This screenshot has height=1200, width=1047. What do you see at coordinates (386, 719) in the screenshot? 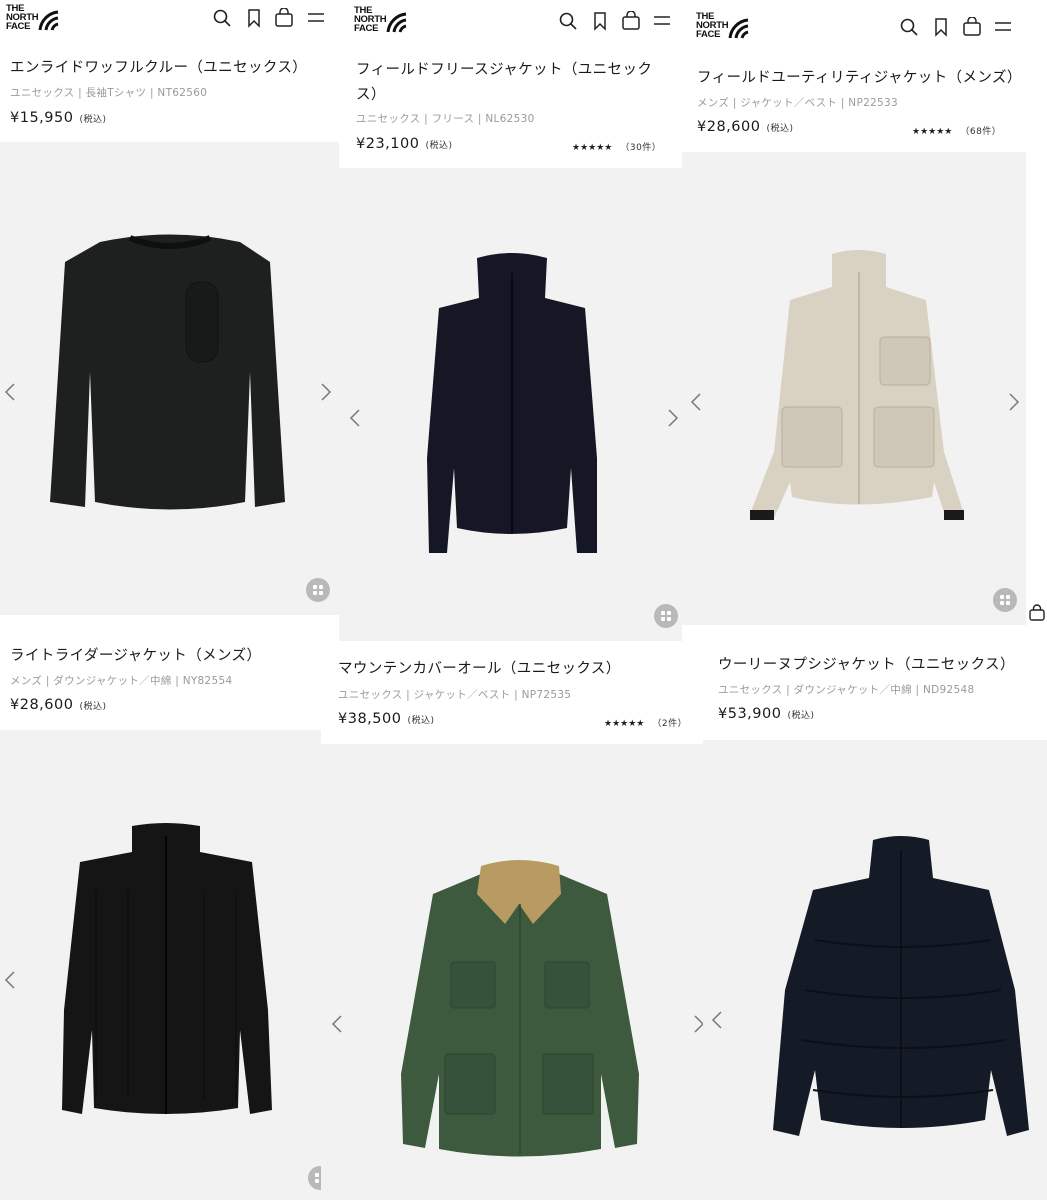
I see `product-price: ¥38,500 (税込)` at bounding box center [386, 719].